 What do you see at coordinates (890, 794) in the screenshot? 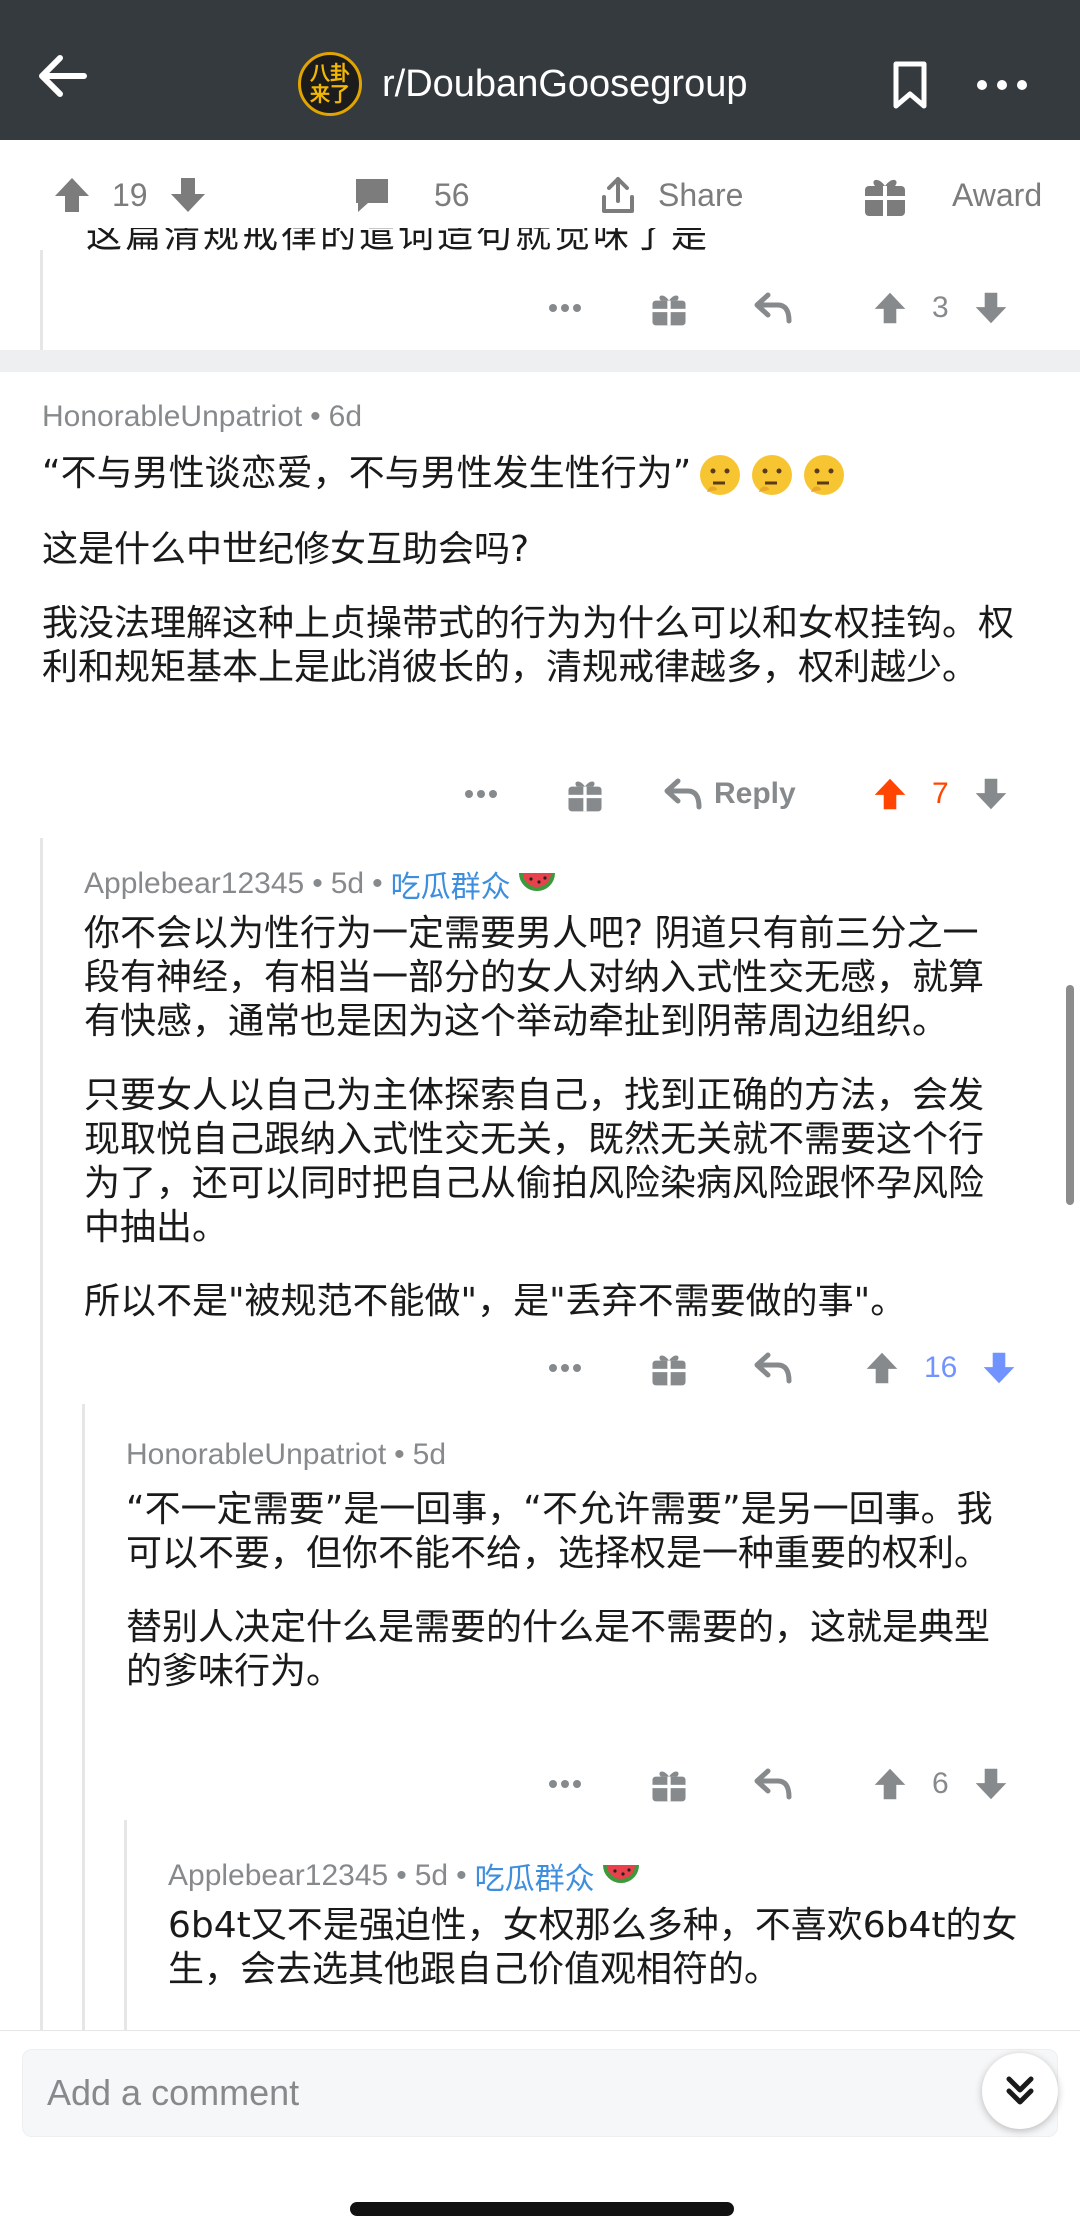
I see `upvote-icon-active` at bounding box center [890, 794].